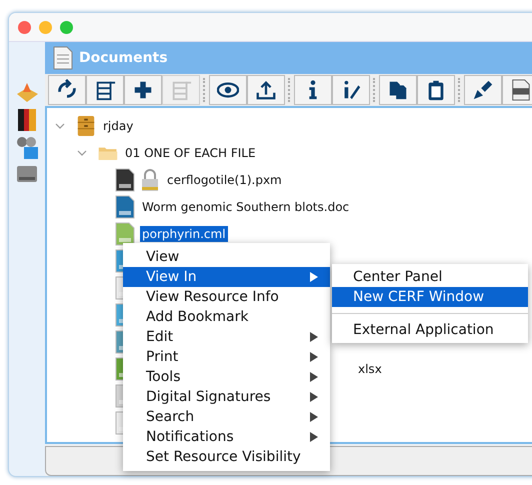 The height and width of the screenshot is (485, 532). Describe the element at coordinates (226, 297) in the screenshot. I see `menu-item: View Resource Info` at that location.